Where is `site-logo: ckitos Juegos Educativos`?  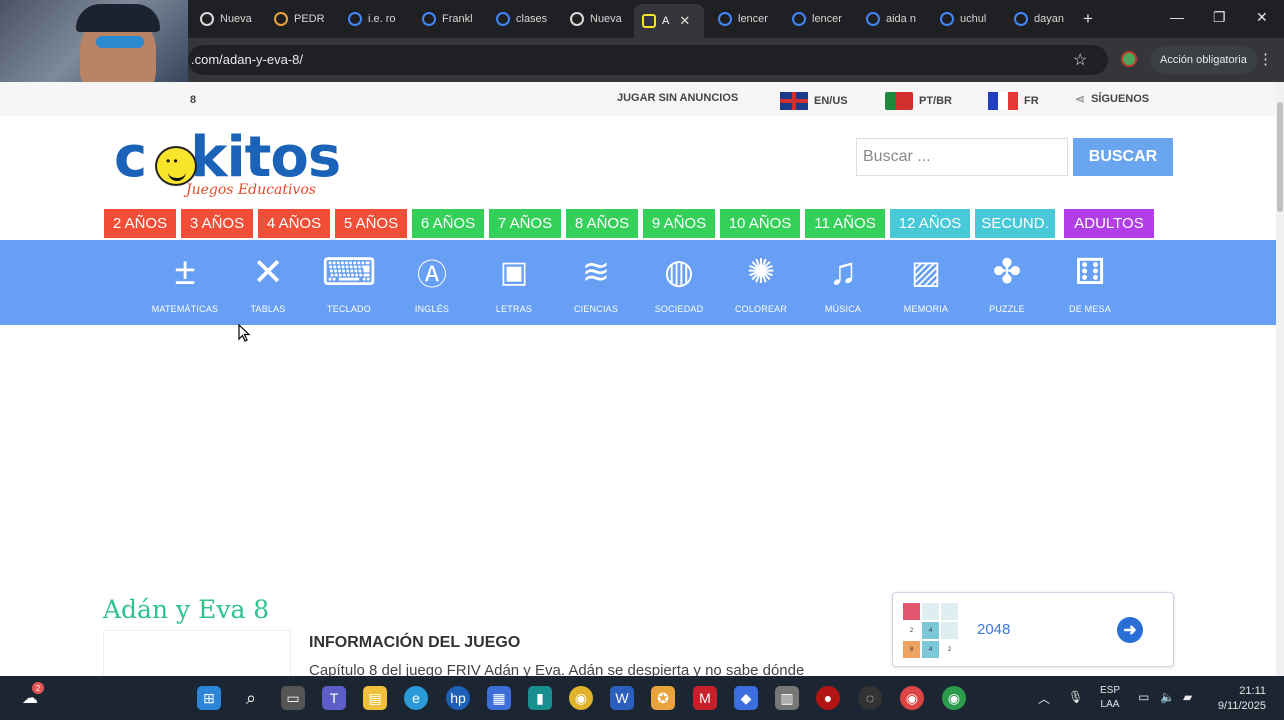 site-logo: ckitos Juegos Educativos is located at coordinates (229, 166).